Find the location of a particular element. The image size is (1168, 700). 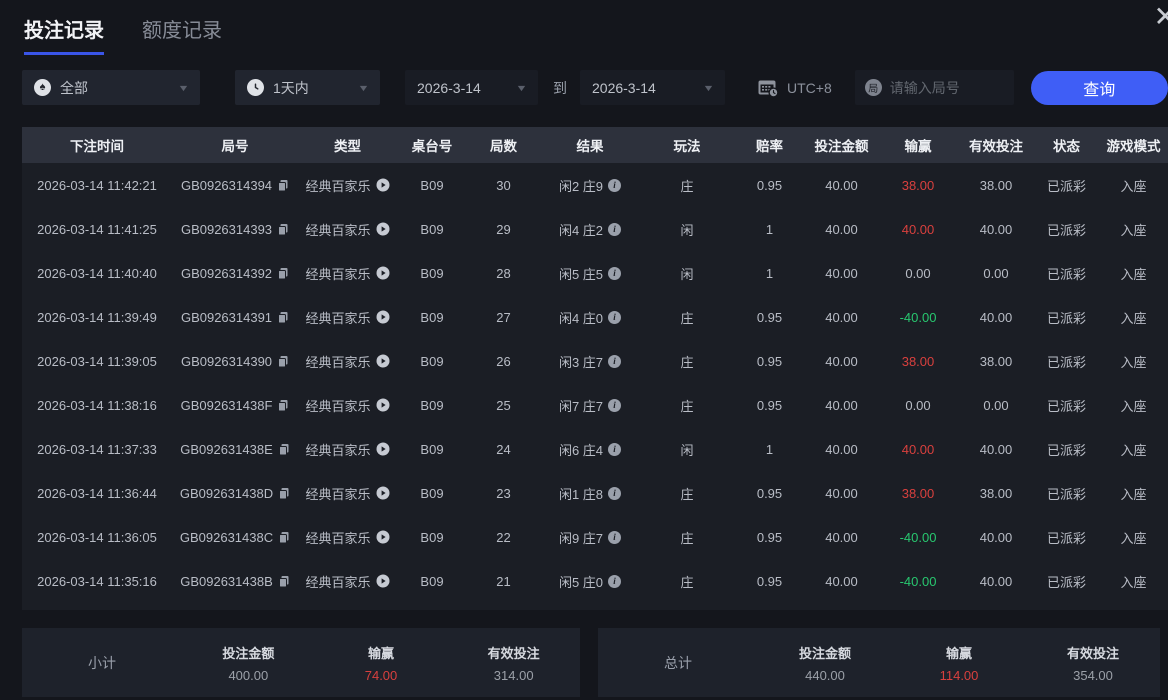

odds-text: 0.95 is located at coordinates (769, 493).